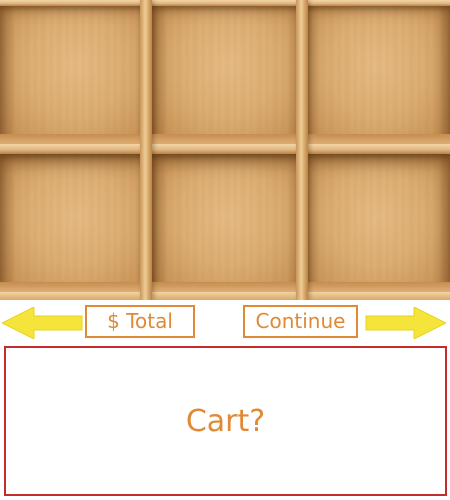  What do you see at coordinates (300, 321) in the screenshot?
I see `continue-button: Continue` at bounding box center [300, 321].